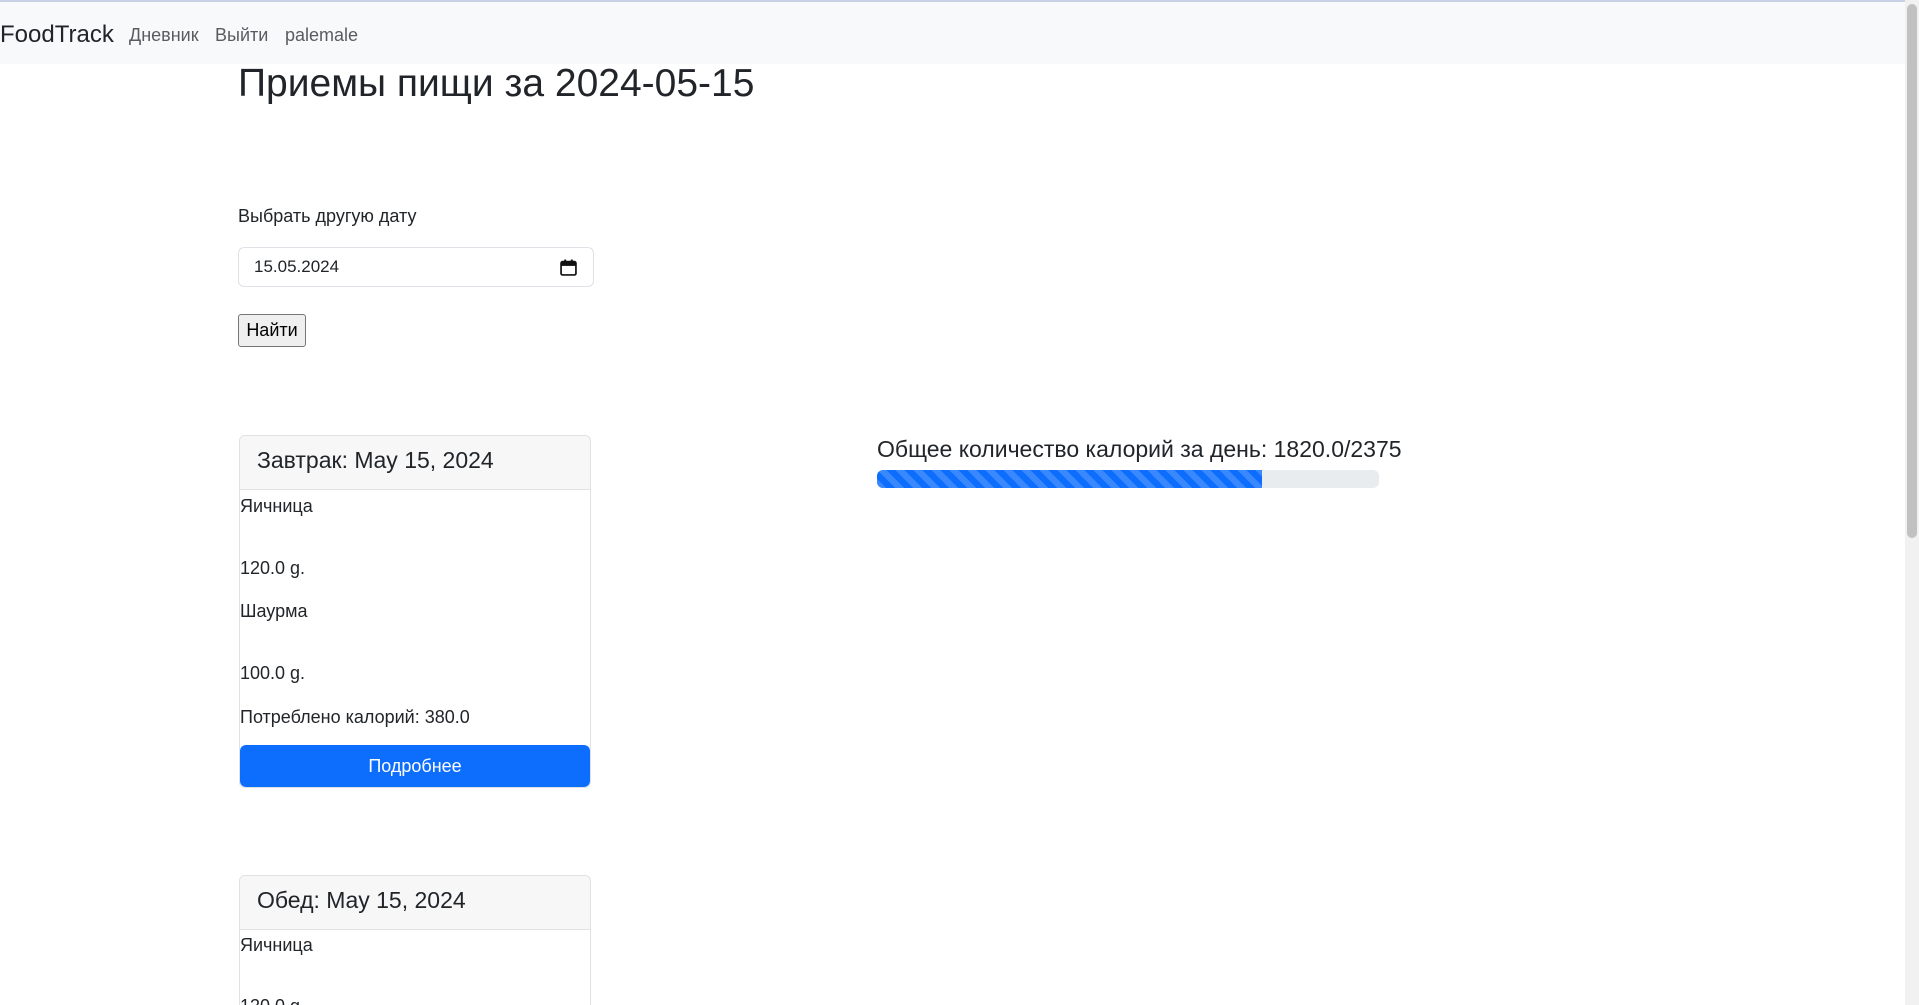  I want to click on food-item-weight: 100.0 g., so click(273, 673).